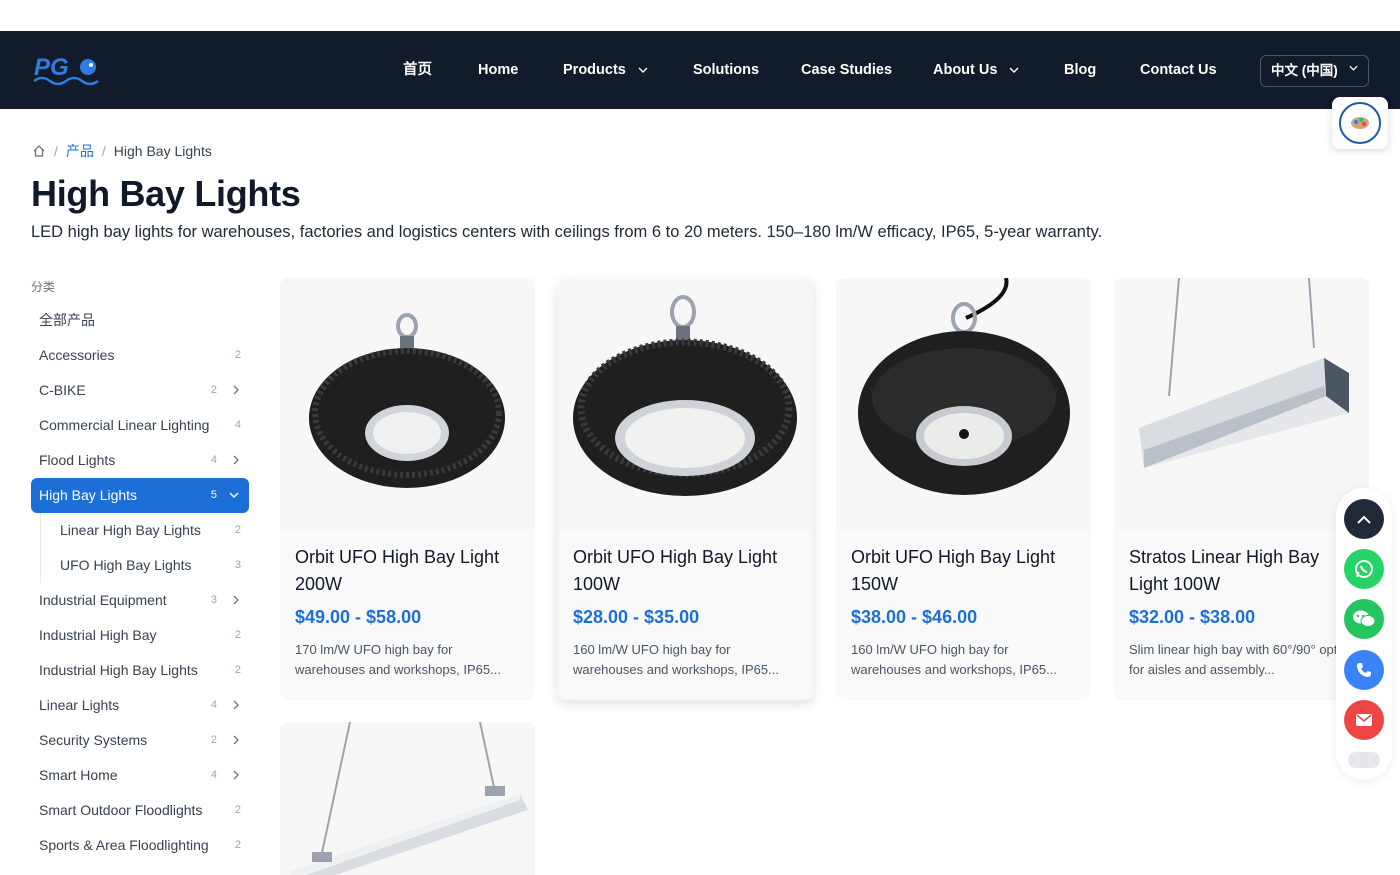  I want to click on site-logo: PG, so click(68, 71).